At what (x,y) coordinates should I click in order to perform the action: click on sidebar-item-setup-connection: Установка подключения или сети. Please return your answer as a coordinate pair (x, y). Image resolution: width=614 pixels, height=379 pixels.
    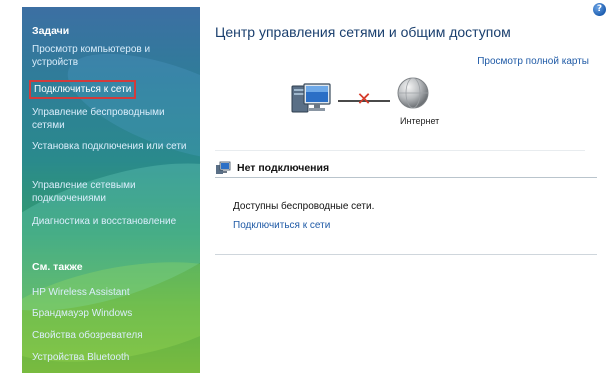
    Looking at the image, I should click on (114, 146).